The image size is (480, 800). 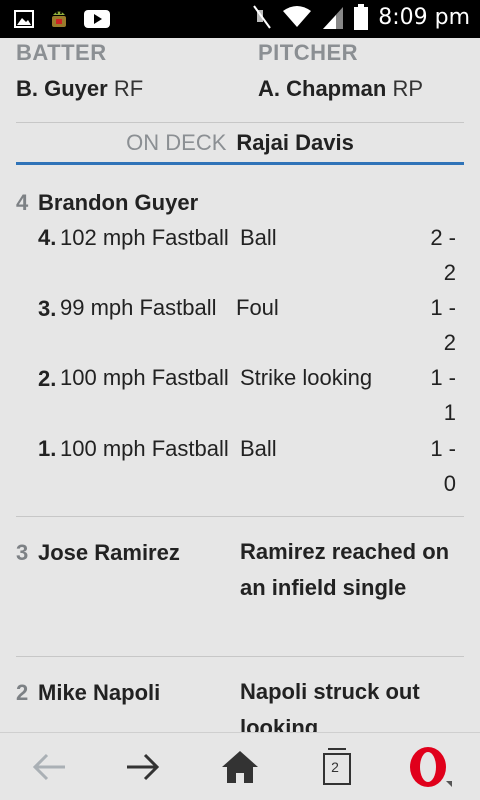 I want to click on at-bat-result: Napoli struck out looking, so click(x=330, y=705).